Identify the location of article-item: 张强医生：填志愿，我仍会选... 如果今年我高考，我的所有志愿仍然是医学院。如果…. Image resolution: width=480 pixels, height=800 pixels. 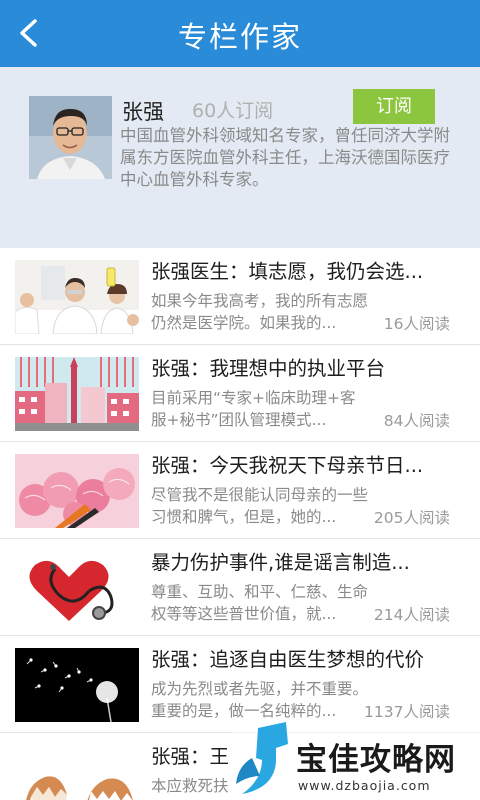
(240, 296).